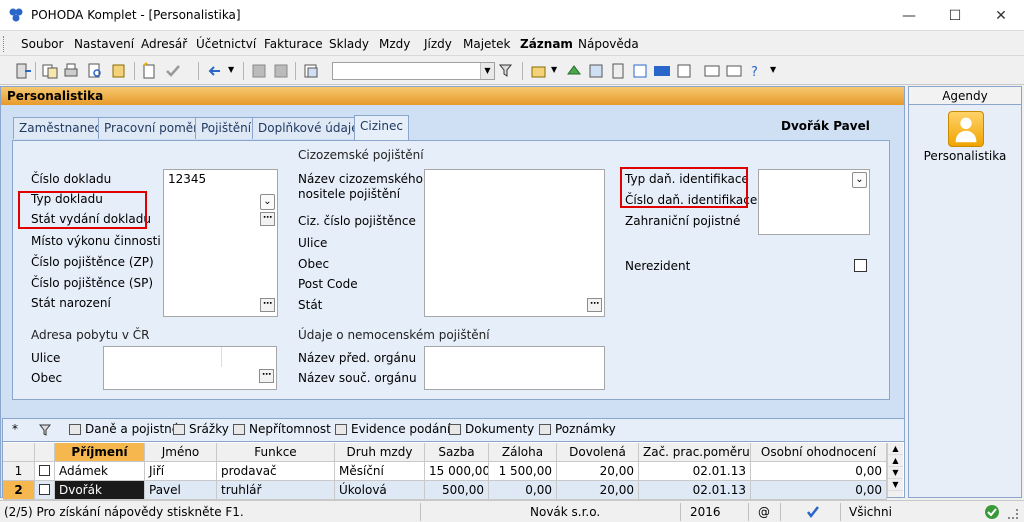  What do you see at coordinates (554, 69) in the screenshot?
I see `agenda-dropdown-icon: ▼` at bounding box center [554, 69].